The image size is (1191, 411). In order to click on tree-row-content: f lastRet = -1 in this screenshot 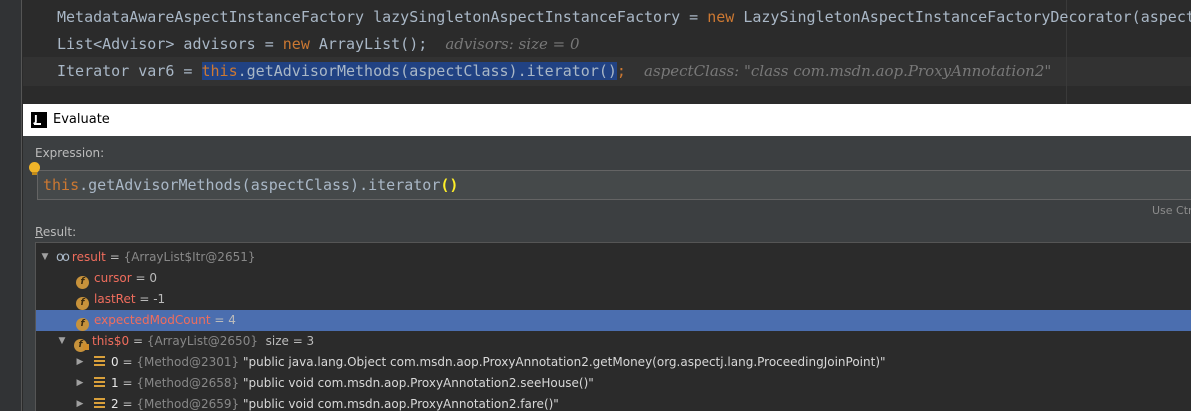, I will do `click(120, 299)`.